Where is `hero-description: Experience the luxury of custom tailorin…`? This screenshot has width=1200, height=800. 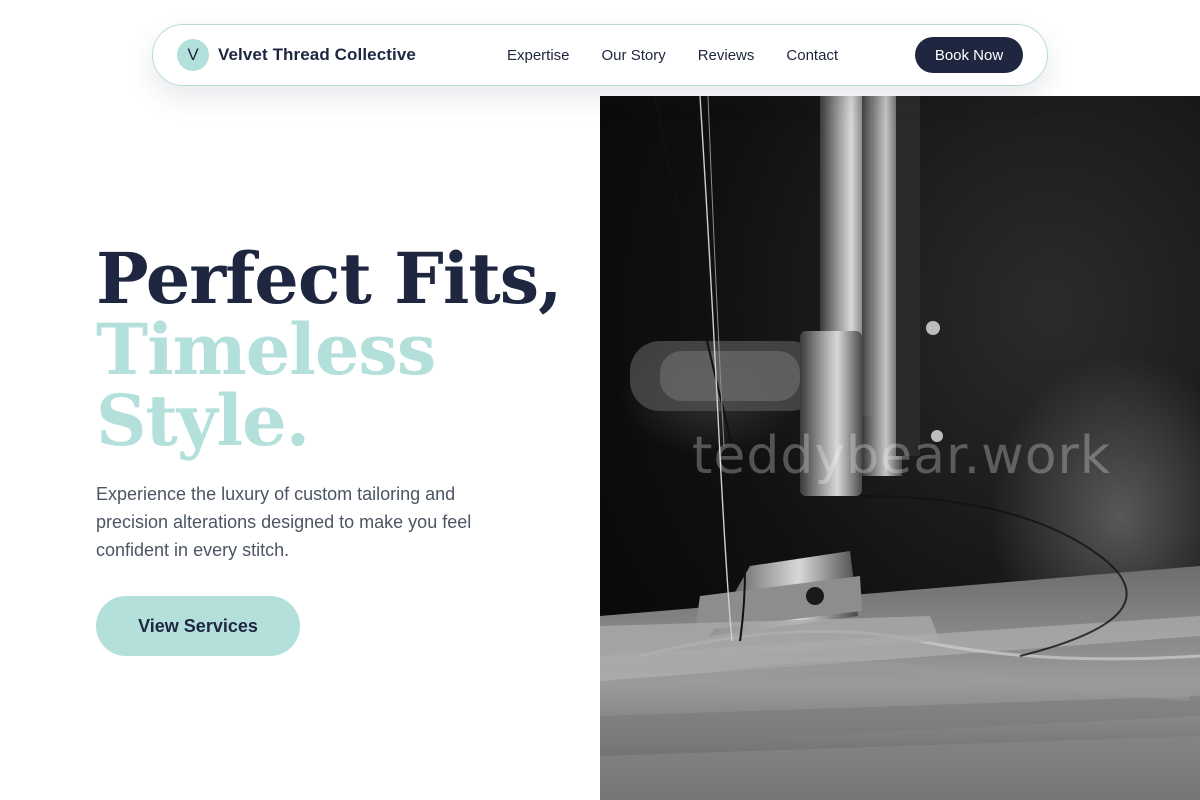 hero-description: Experience the luxury of custom tailorin… is located at coordinates (284, 522).